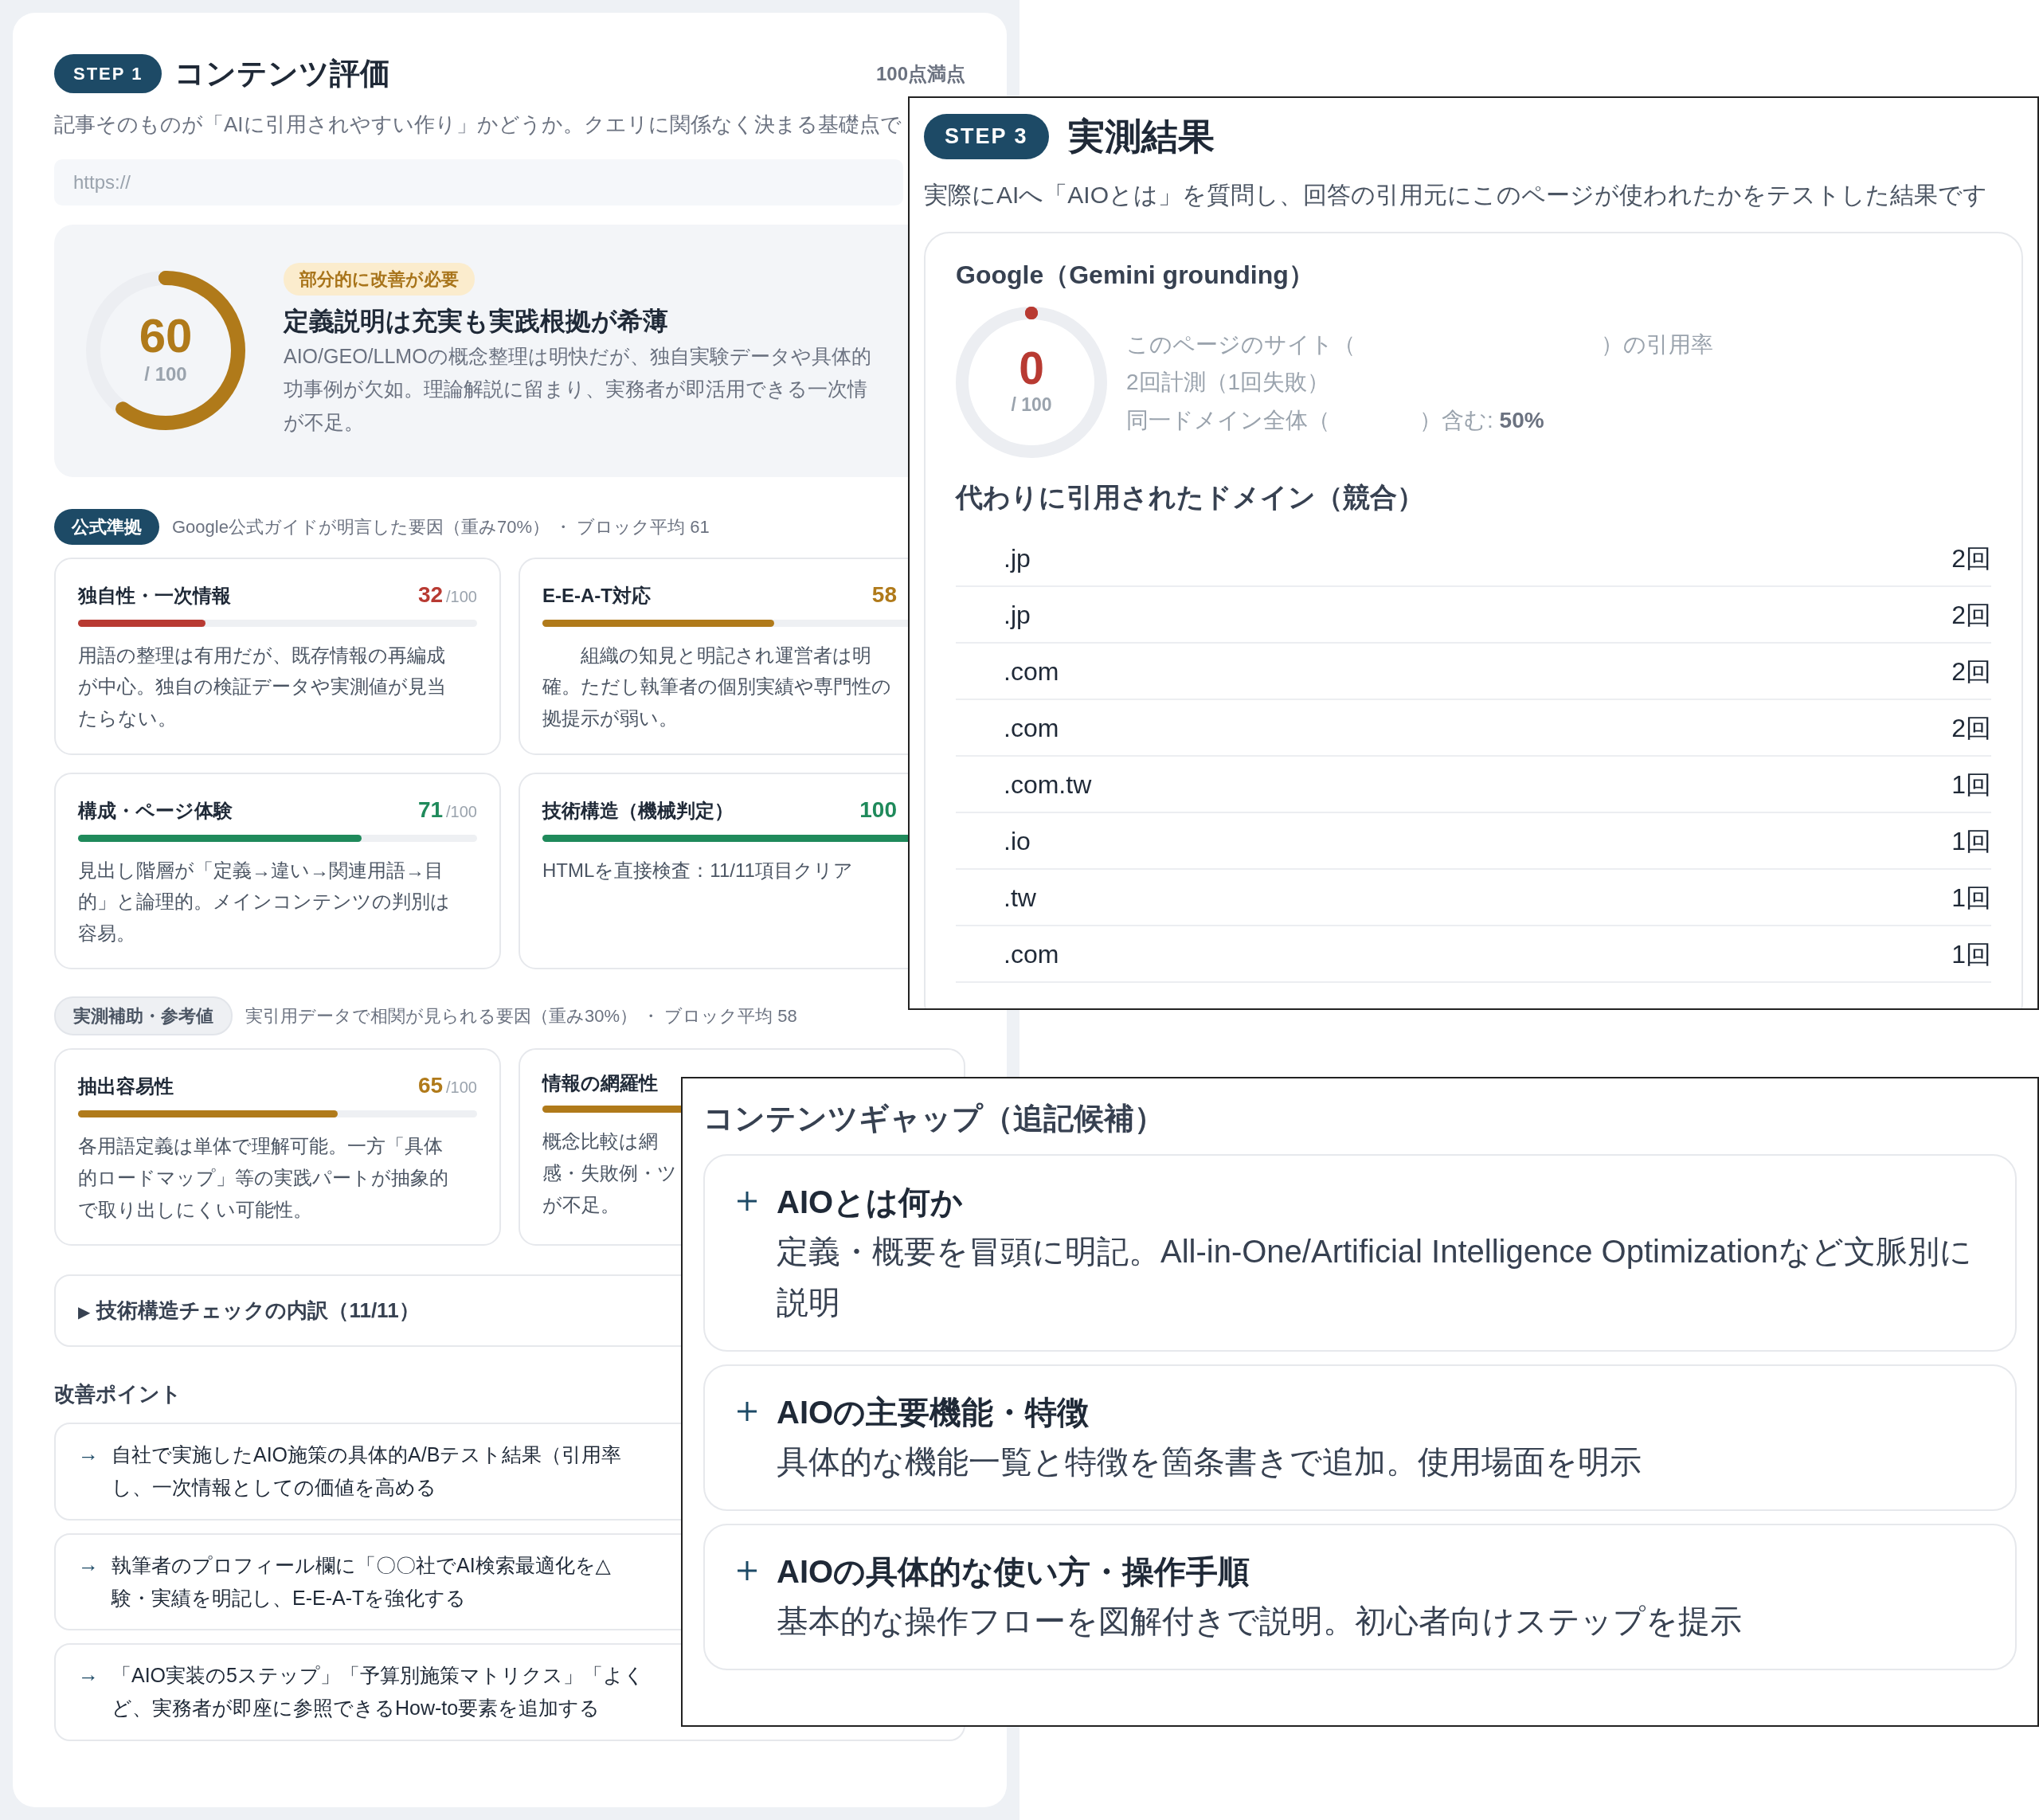 This screenshot has width=2039, height=1820. Describe the element at coordinates (1335, 420) in the screenshot. I see `stat-line: 同一ドメイン全体（ ）含む: 50%` at that location.